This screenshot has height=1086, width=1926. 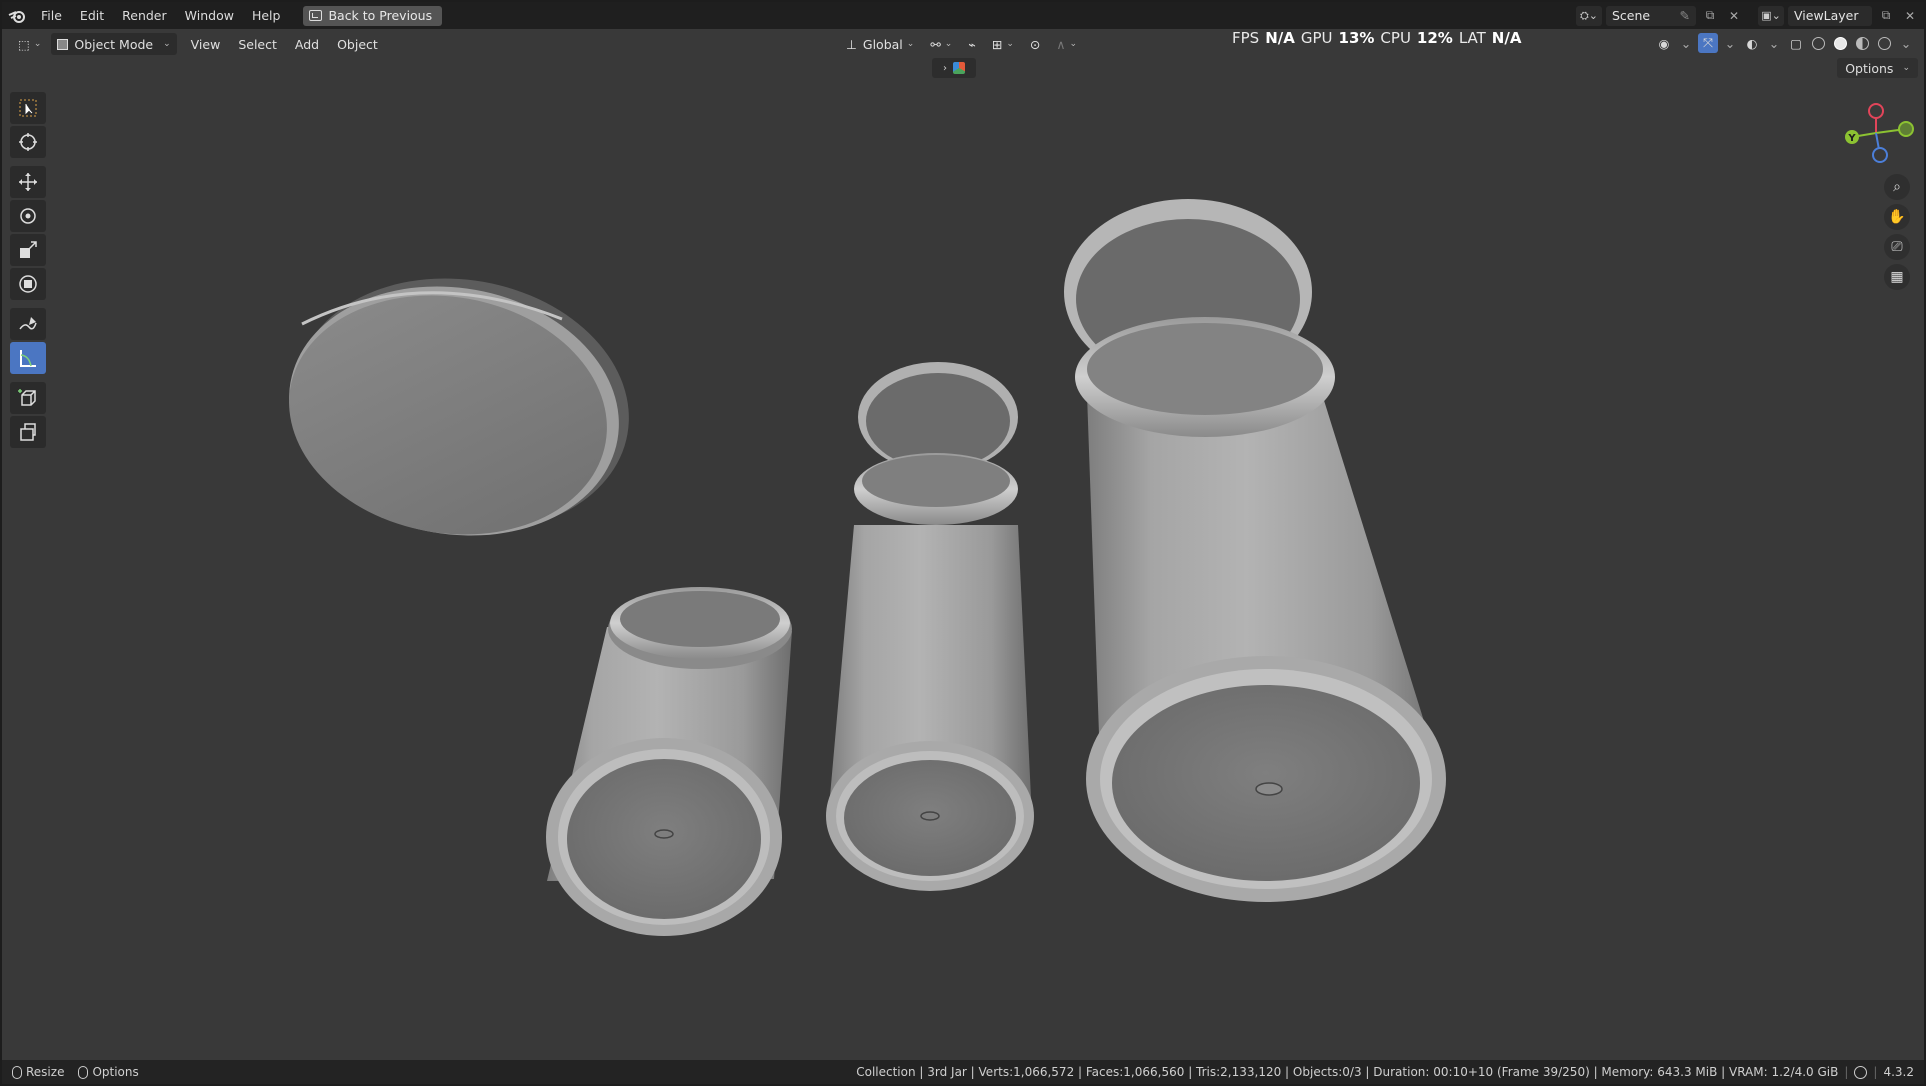 I want to click on pivot-point-icon: ⚯ ⌄, so click(x=941, y=44).